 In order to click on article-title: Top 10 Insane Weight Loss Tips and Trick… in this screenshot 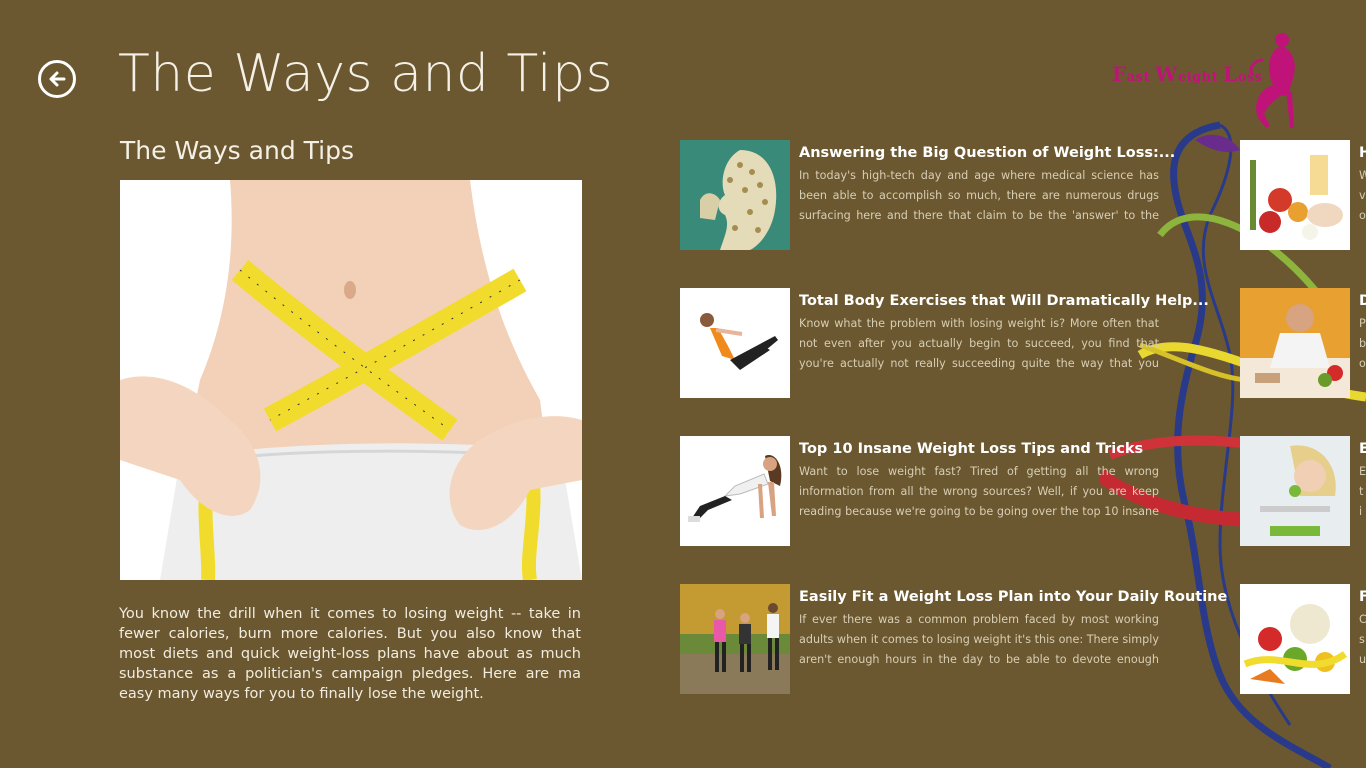, I will do `click(971, 449)`.